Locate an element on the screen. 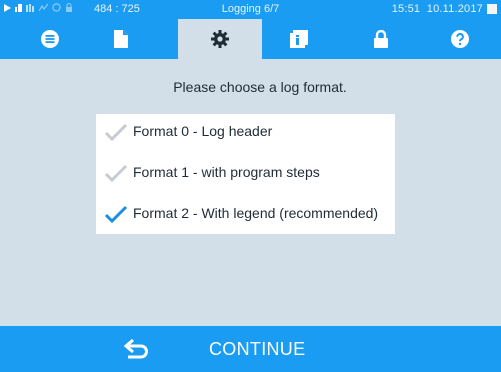 This screenshot has width=501, height=372. option-label: Format 0 - Log header is located at coordinates (203, 131).